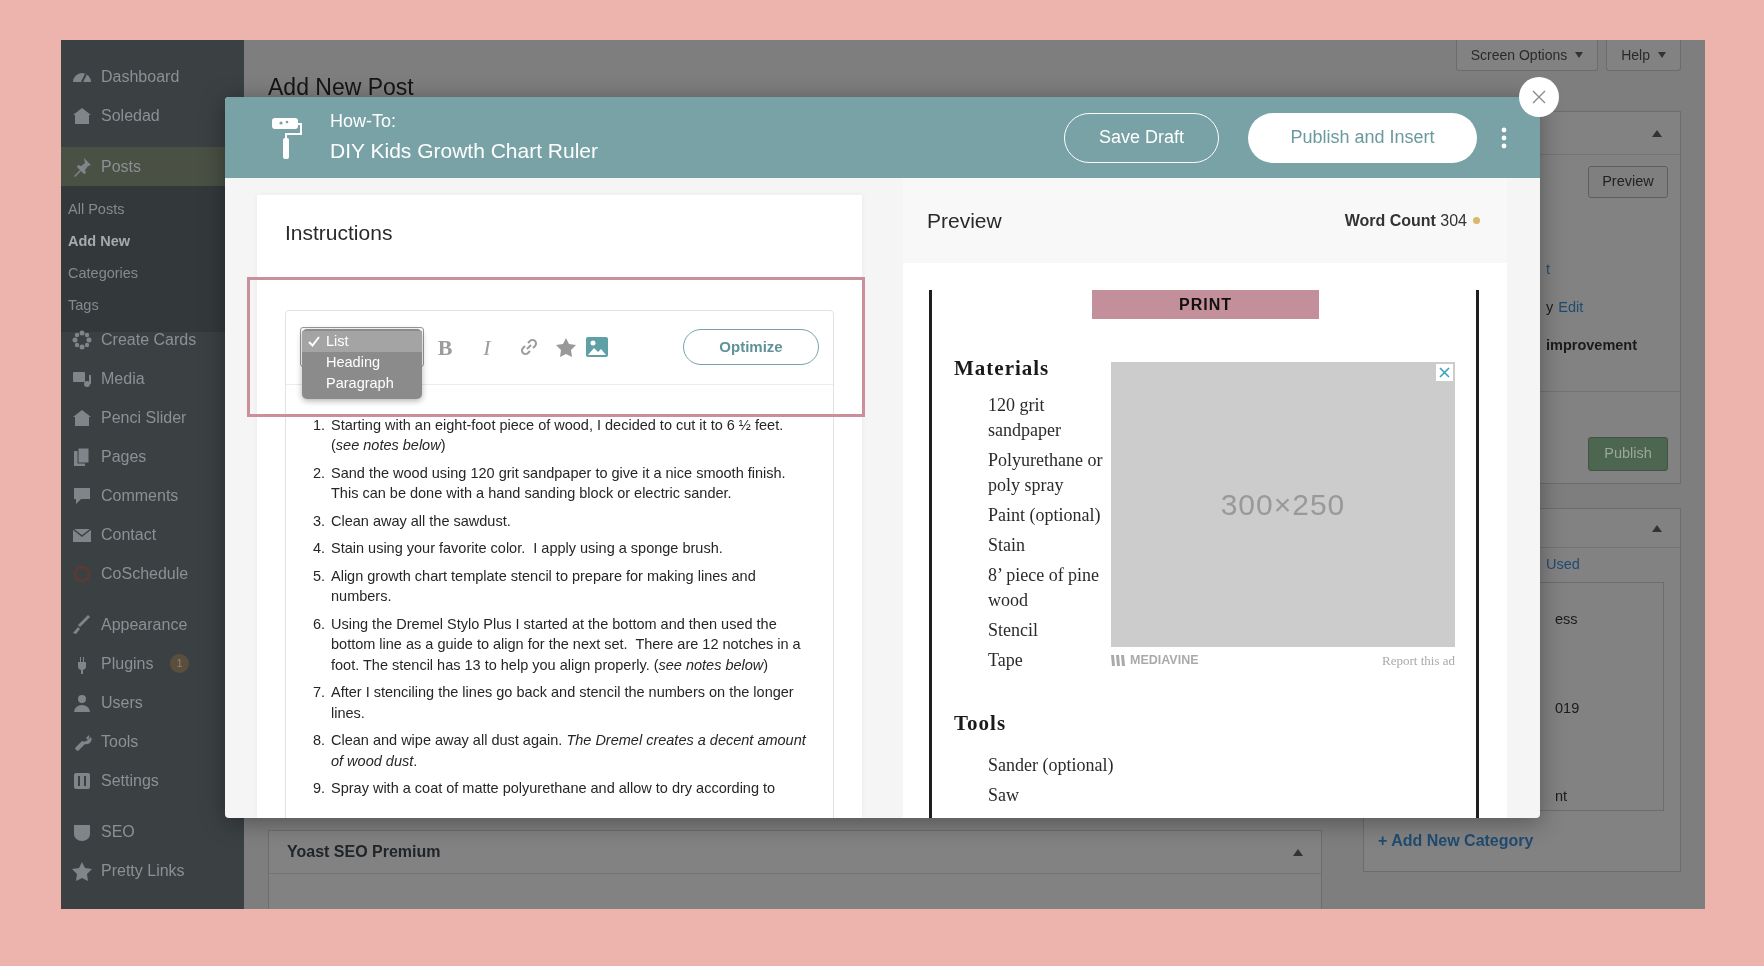 The width and height of the screenshot is (1764, 966). Describe the element at coordinates (487, 347) in the screenshot. I see `italic-button: I` at that location.